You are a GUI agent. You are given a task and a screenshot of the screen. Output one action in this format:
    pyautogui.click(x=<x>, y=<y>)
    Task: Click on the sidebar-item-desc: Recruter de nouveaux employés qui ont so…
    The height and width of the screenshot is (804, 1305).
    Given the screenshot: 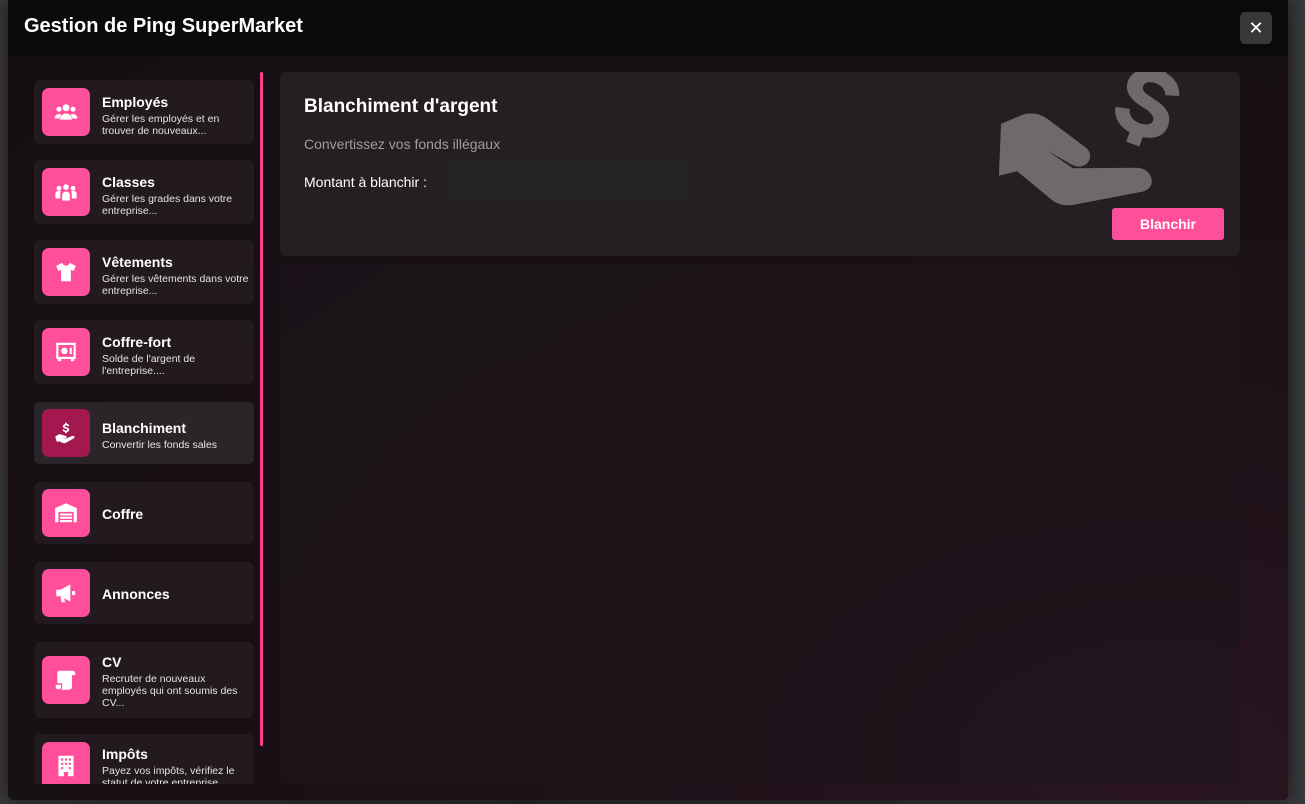 What is the action you would take?
    pyautogui.click(x=170, y=691)
    